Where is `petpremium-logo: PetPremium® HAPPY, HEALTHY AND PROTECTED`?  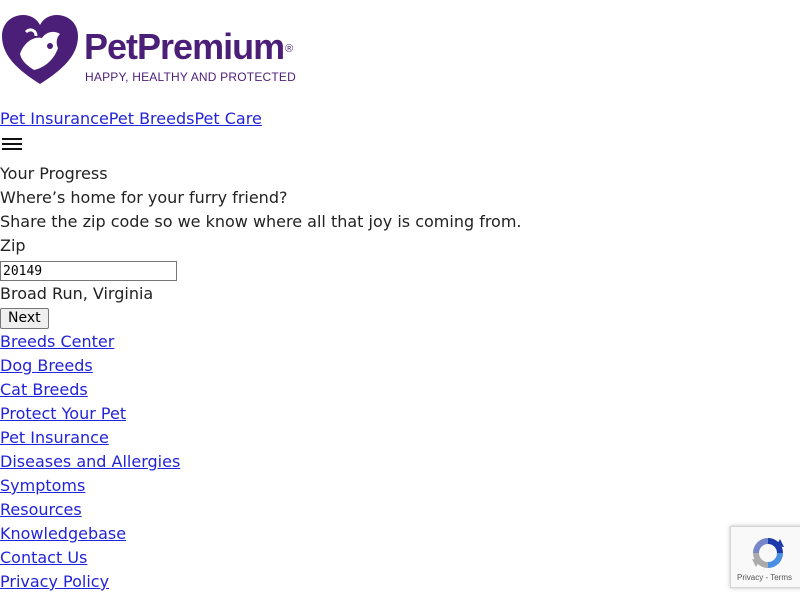
petpremium-logo: PetPremium® HAPPY, HEALTHY AND PROTECTED is located at coordinates (155, 50).